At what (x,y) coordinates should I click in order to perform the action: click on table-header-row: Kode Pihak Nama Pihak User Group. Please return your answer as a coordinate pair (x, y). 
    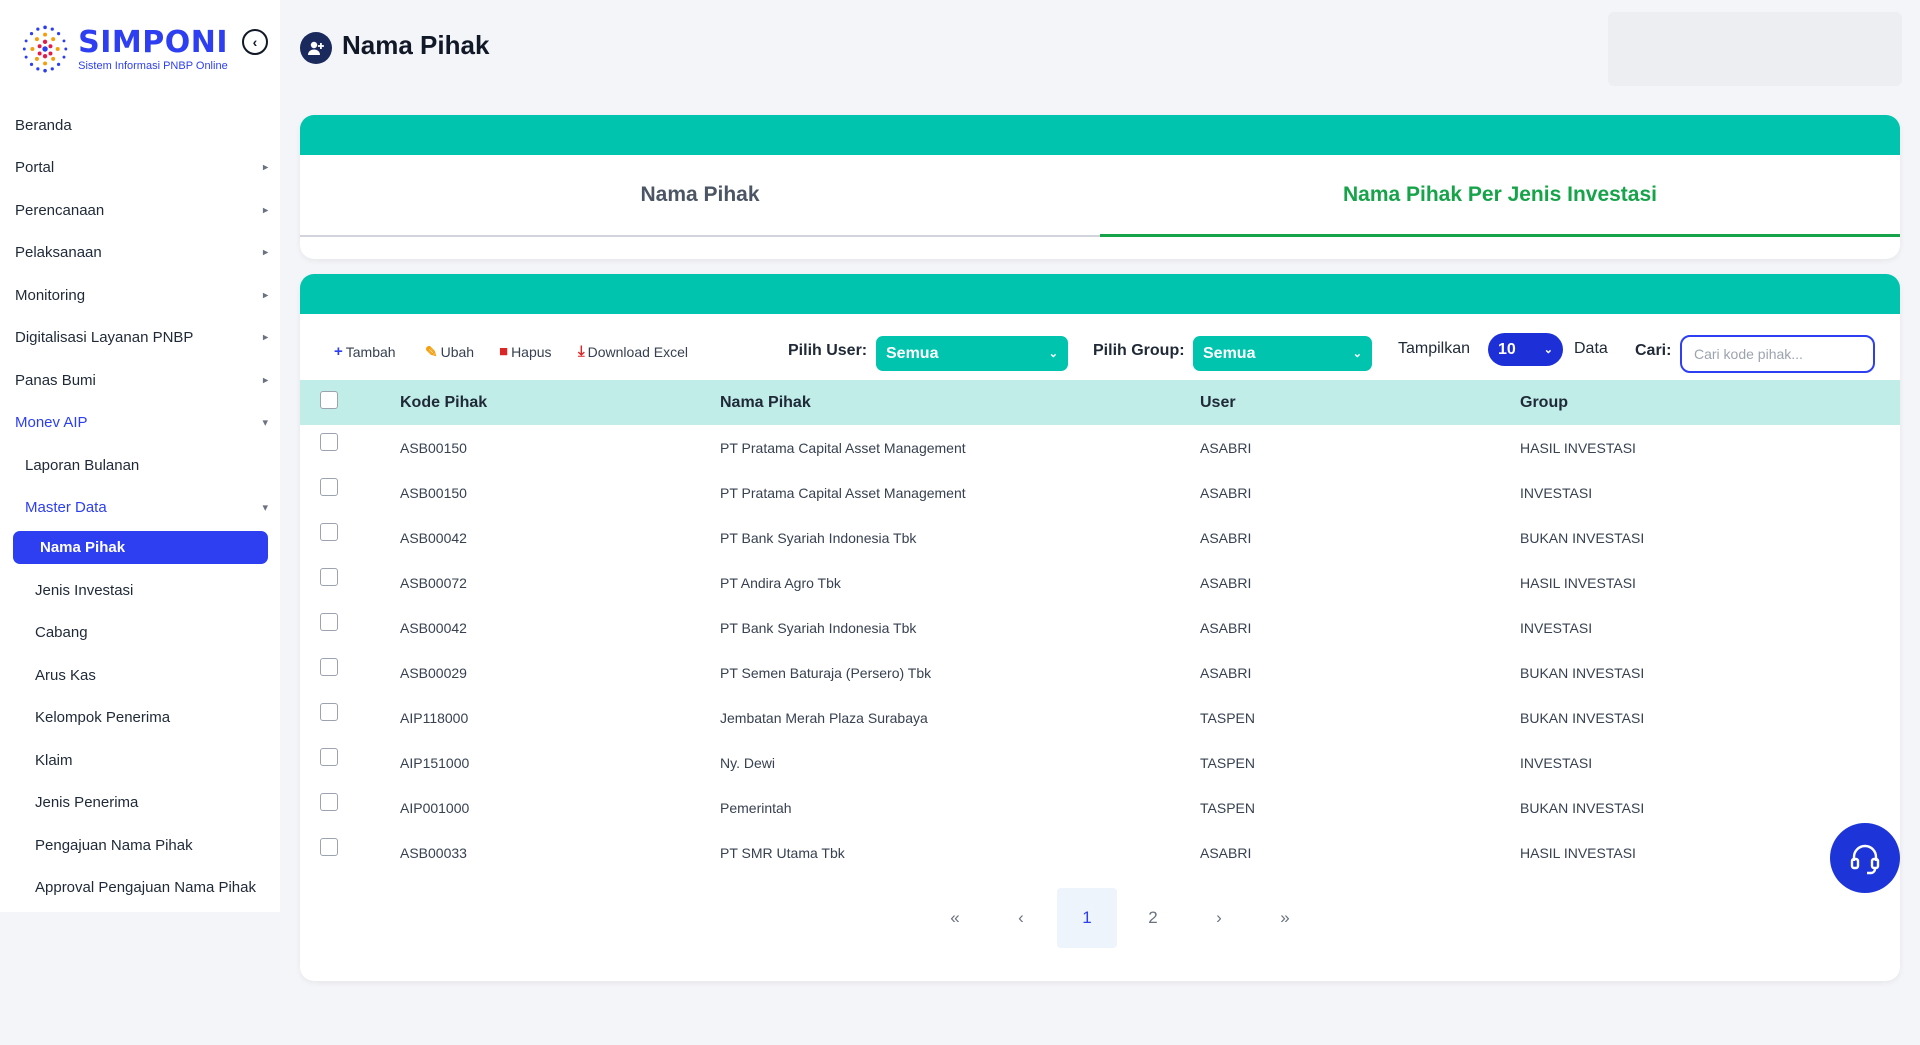
    Looking at the image, I should click on (1100, 402).